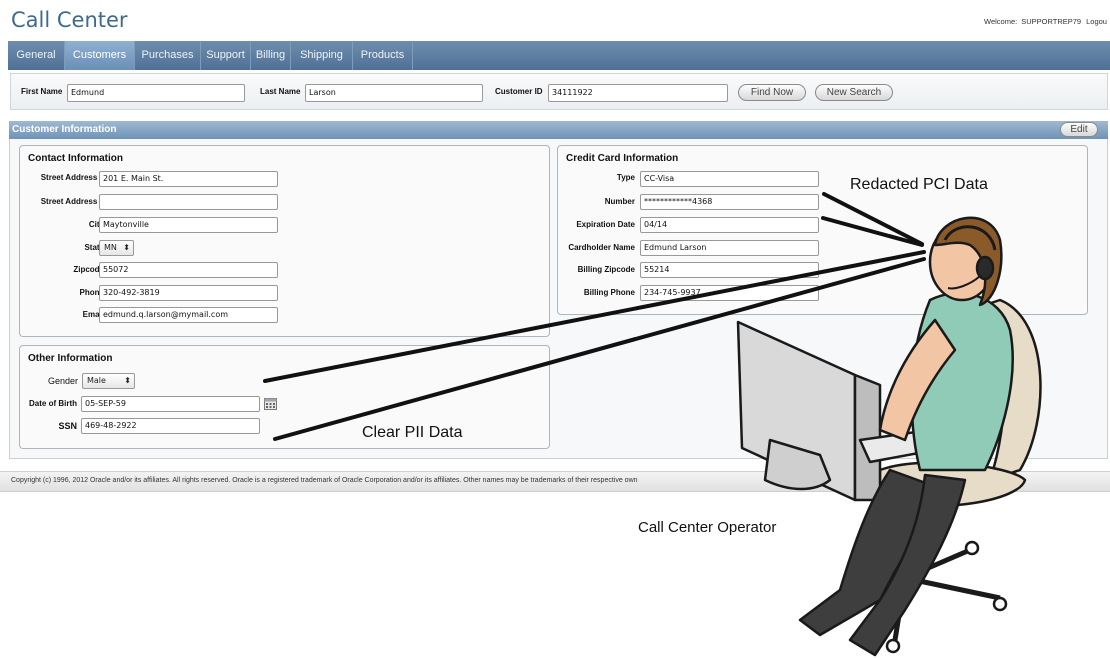  What do you see at coordinates (707, 527) in the screenshot?
I see `operator-caption: Call Center Operator` at bounding box center [707, 527].